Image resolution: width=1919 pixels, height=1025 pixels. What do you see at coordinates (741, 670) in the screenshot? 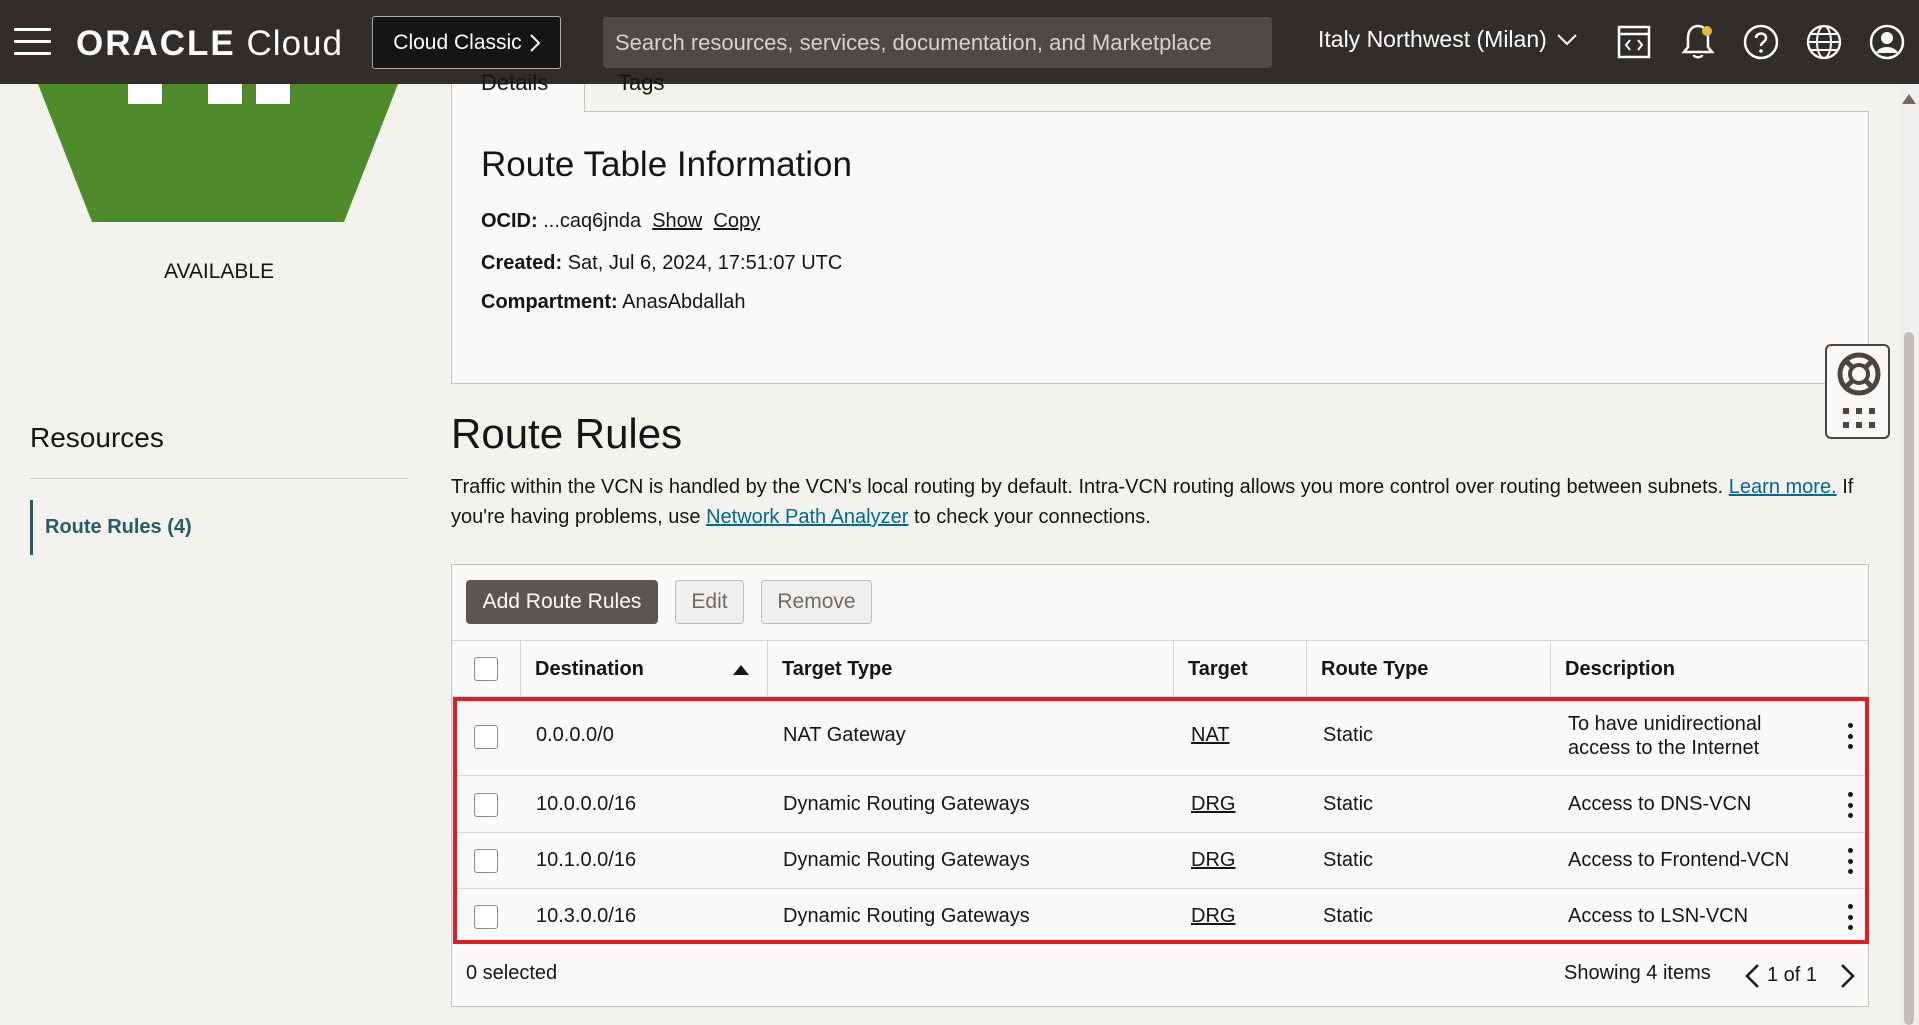
I see `sort-ascending-icon` at bounding box center [741, 670].